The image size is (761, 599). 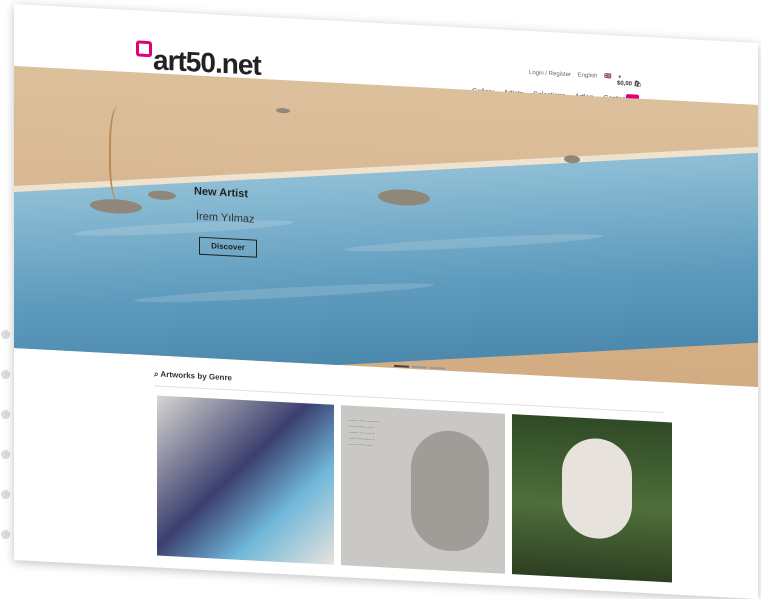 I want to click on twig, so click(x=120, y=154).